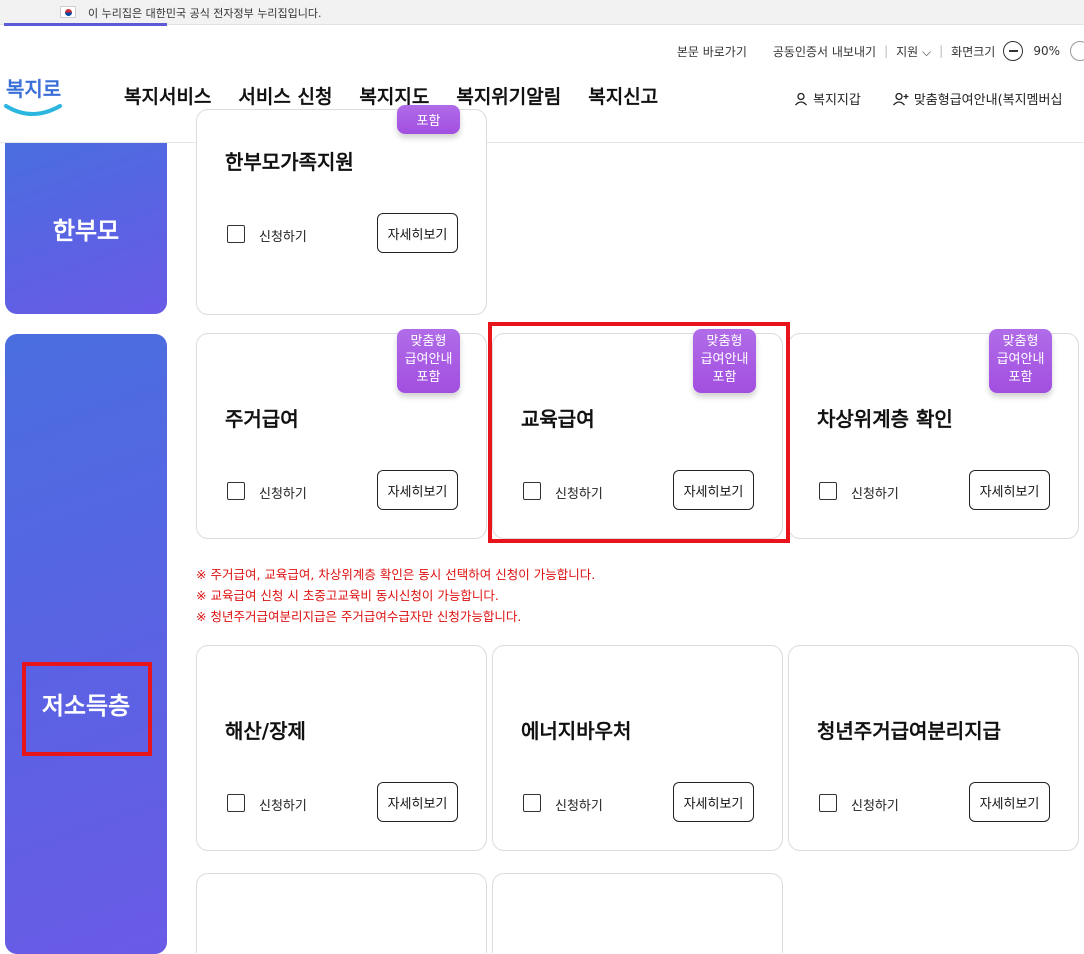 The image size is (1084, 954). I want to click on category-single-parent: 한부모, so click(86, 228).